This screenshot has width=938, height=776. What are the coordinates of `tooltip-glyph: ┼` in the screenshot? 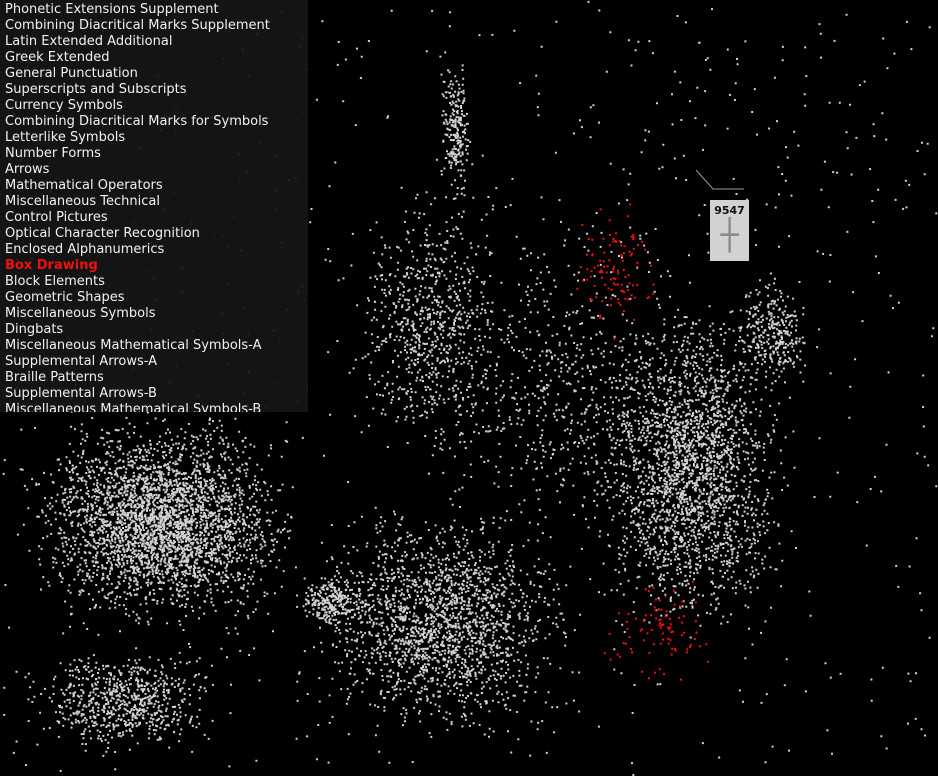 It's located at (729, 235).